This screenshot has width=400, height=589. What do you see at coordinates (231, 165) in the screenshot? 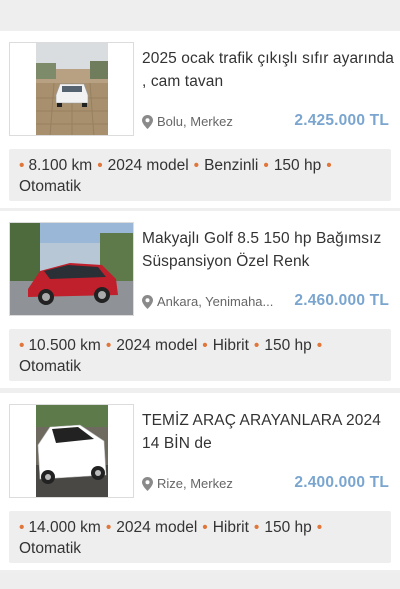
I see `spec-fuel: Benzinli` at bounding box center [231, 165].